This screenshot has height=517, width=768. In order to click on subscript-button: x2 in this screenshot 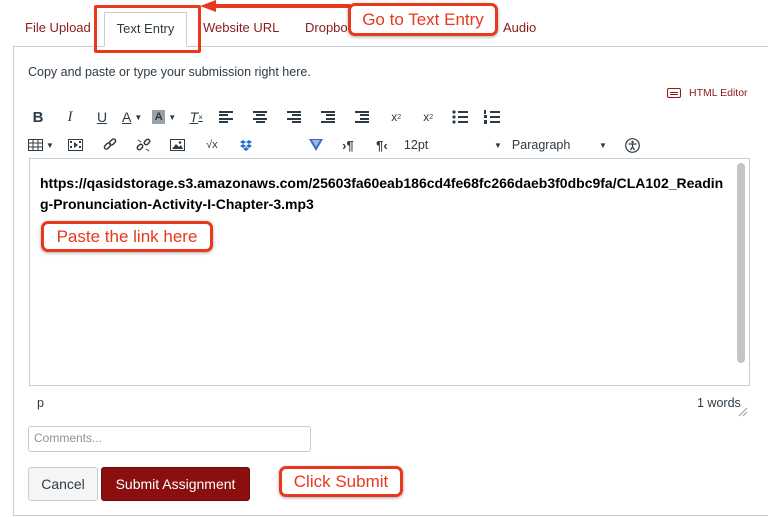, I will do `click(428, 117)`.